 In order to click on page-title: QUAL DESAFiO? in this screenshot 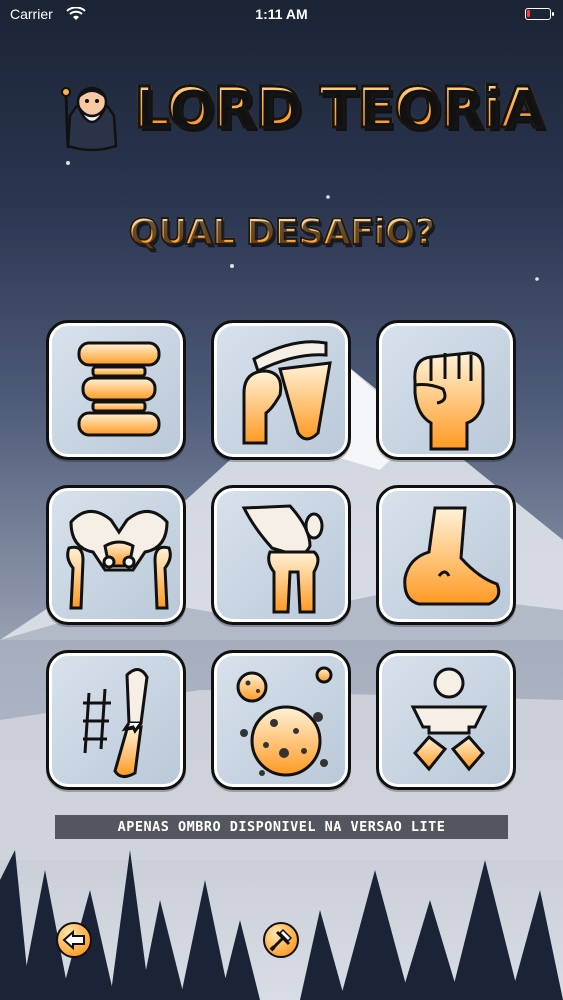, I will do `click(281, 232)`.